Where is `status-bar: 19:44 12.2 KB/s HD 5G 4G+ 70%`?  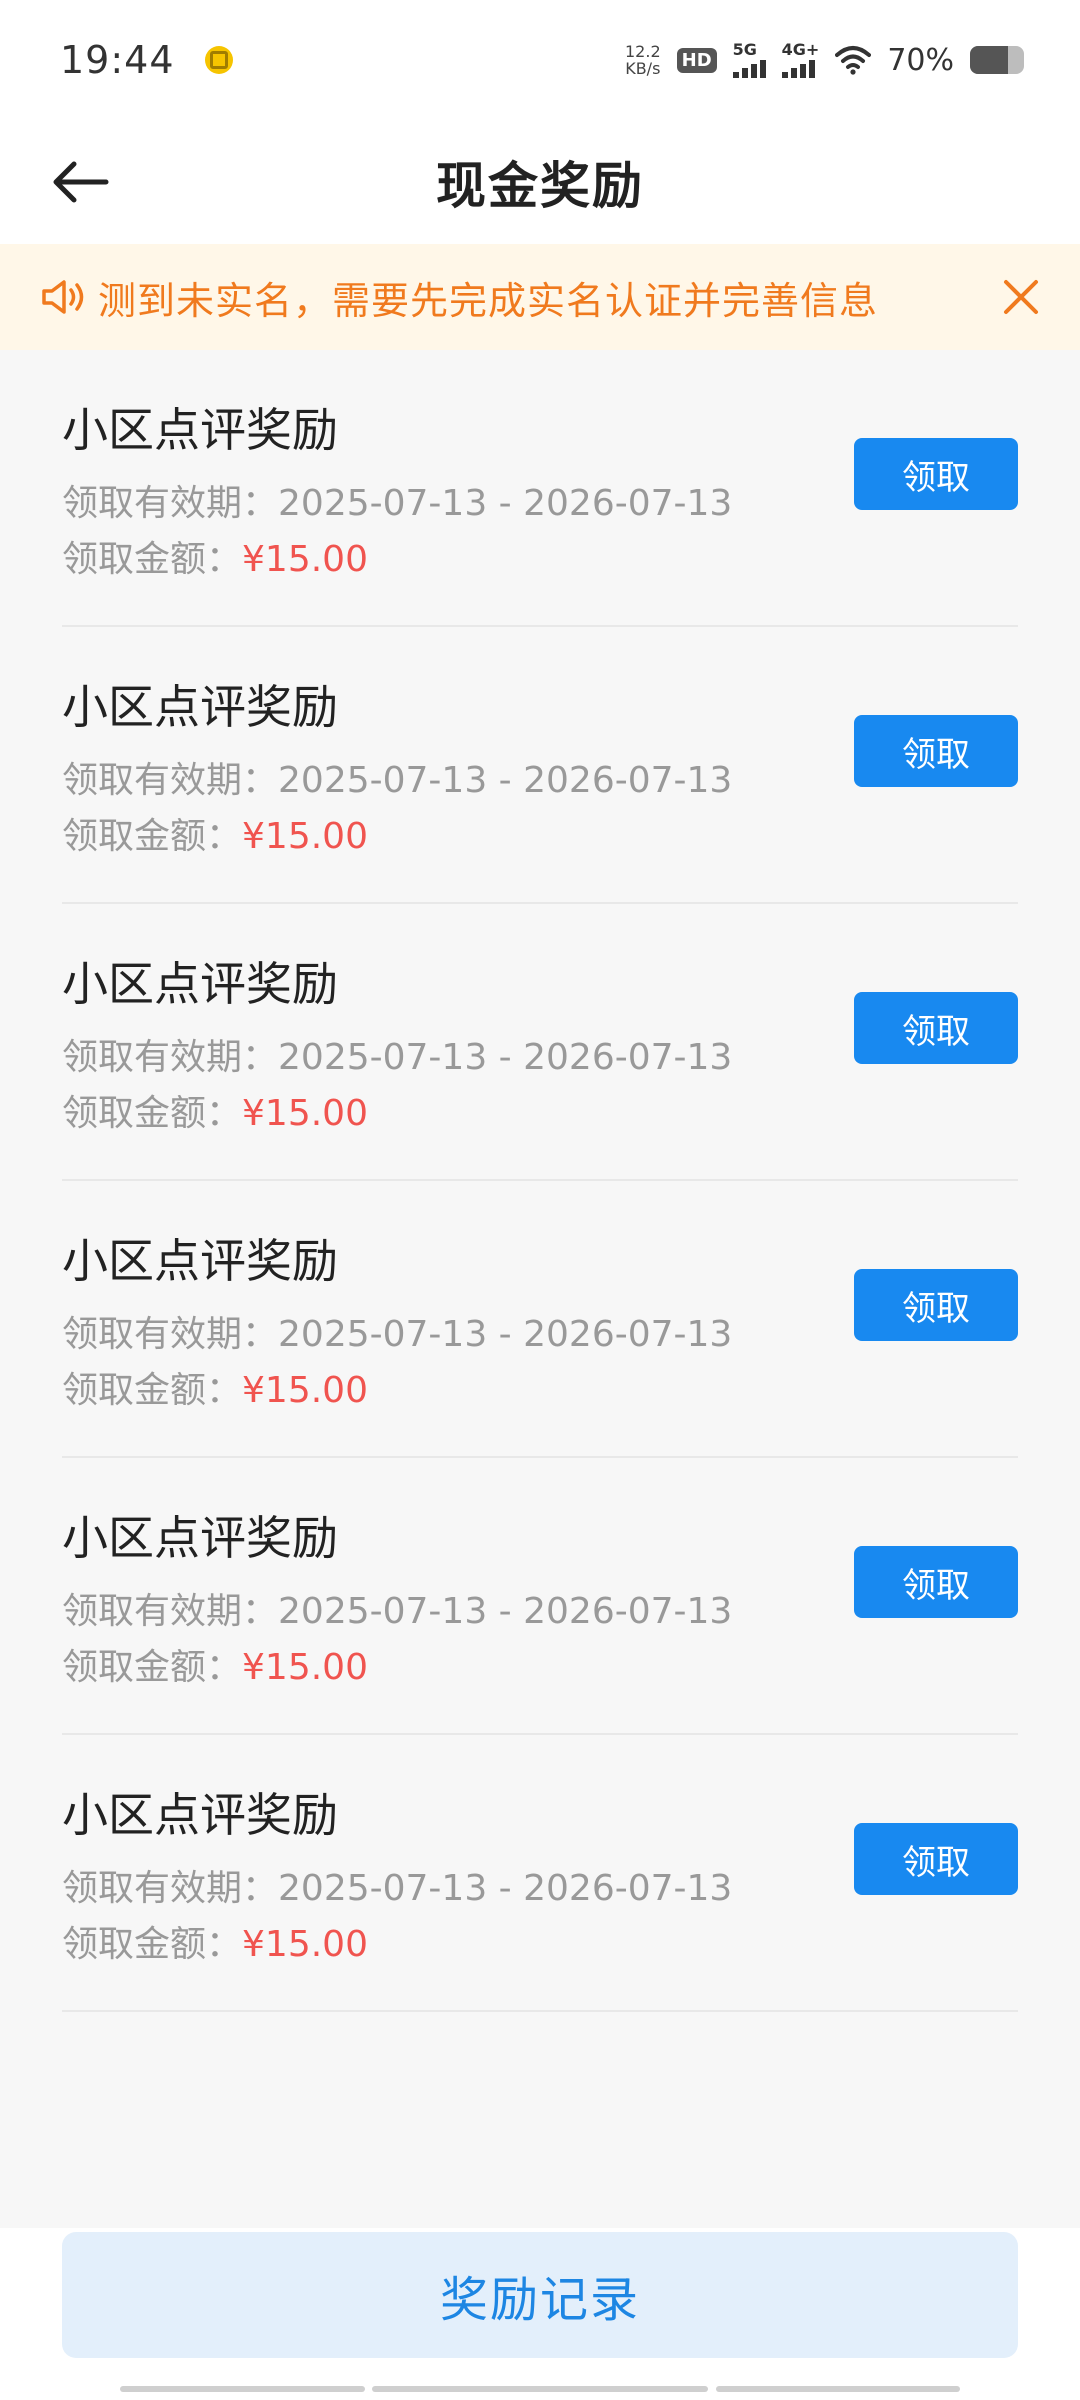 status-bar: 19:44 12.2 KB/s HD 5G 4G+ 70% is located at coordinates (540, 60).